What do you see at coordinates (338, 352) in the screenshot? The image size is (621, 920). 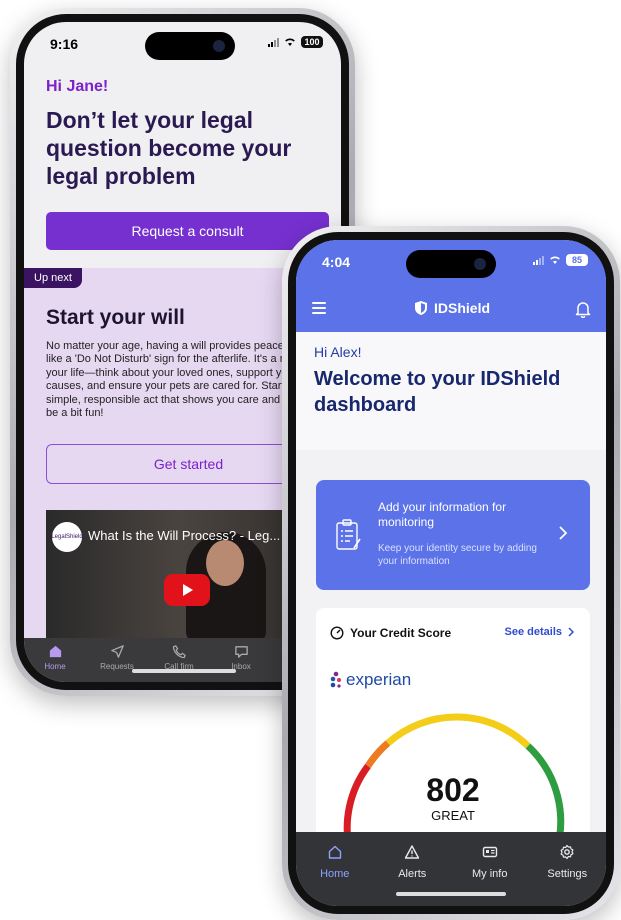 I see `greeting: Hi Alex!` at bounding box center [338, 352].